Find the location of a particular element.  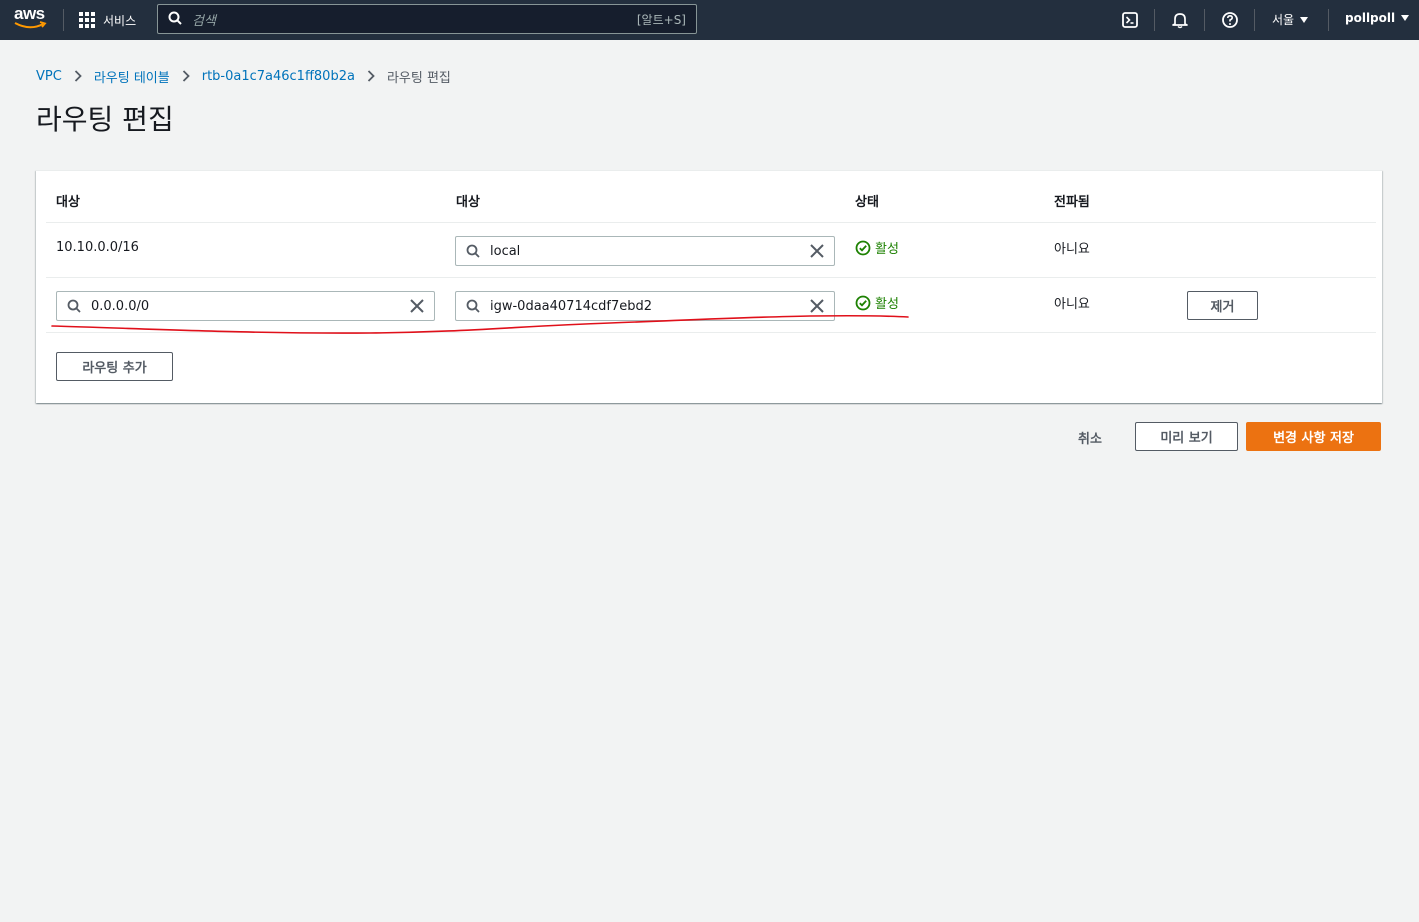

search-shortcut-hint: [알트+S] is located at coordinates (661, 19).